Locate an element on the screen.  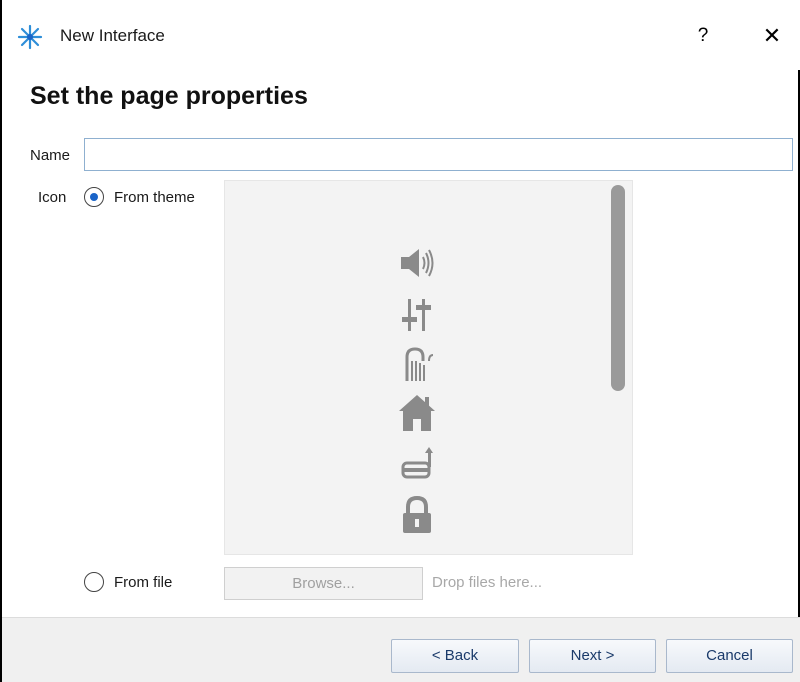
close-button: ✕ is located at coordinates (772, 36).